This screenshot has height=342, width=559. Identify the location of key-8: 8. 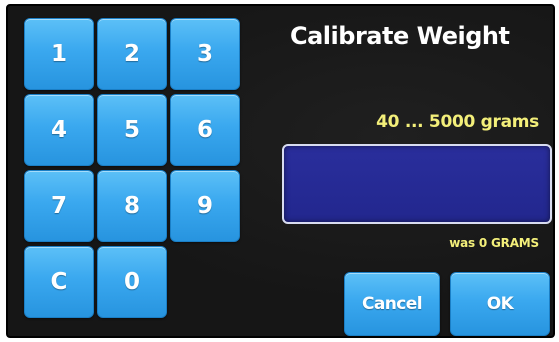
(132, 206).